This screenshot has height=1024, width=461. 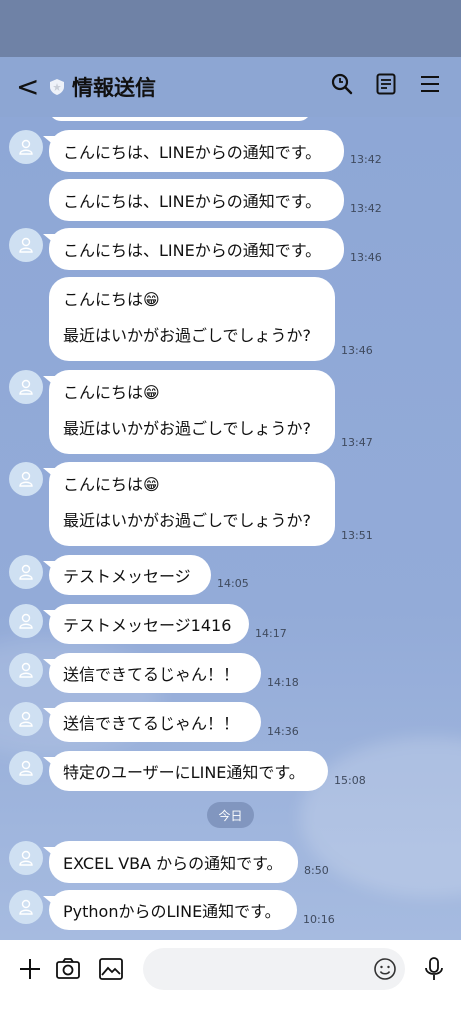 I want to click on status-bar, so click(x=230, y=28).